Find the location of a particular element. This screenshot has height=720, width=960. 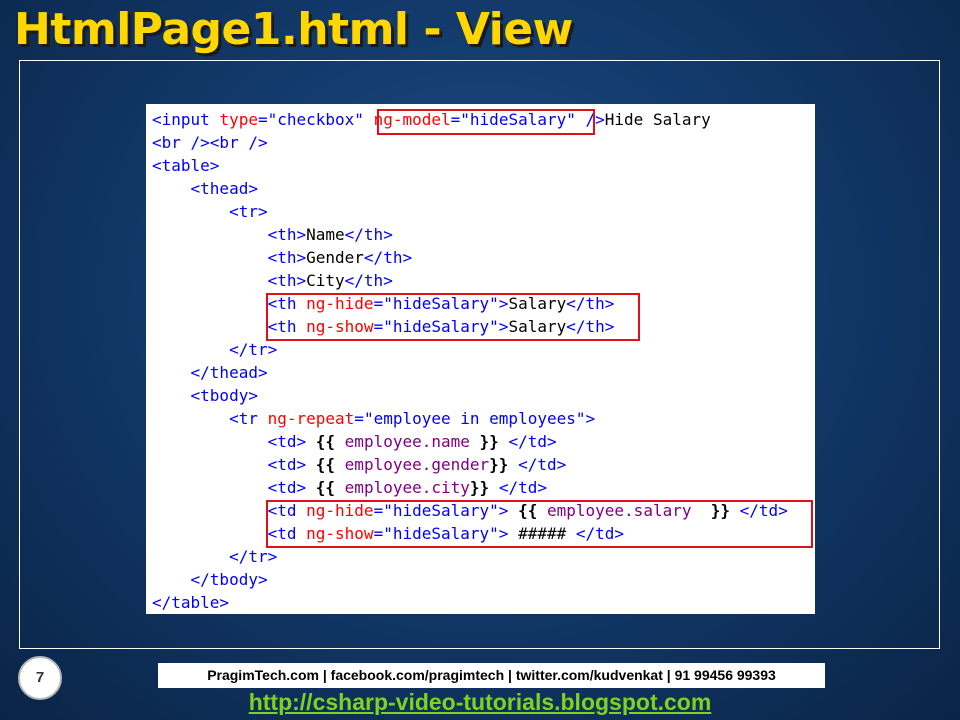

code-token-tag: <br /><br /> is located at coordinates (210, 142).